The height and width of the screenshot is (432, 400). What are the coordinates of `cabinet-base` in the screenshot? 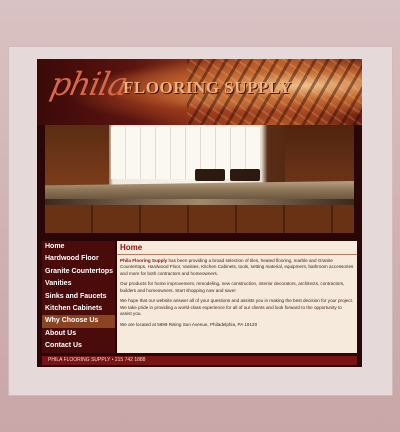 It's located at (199, 219).